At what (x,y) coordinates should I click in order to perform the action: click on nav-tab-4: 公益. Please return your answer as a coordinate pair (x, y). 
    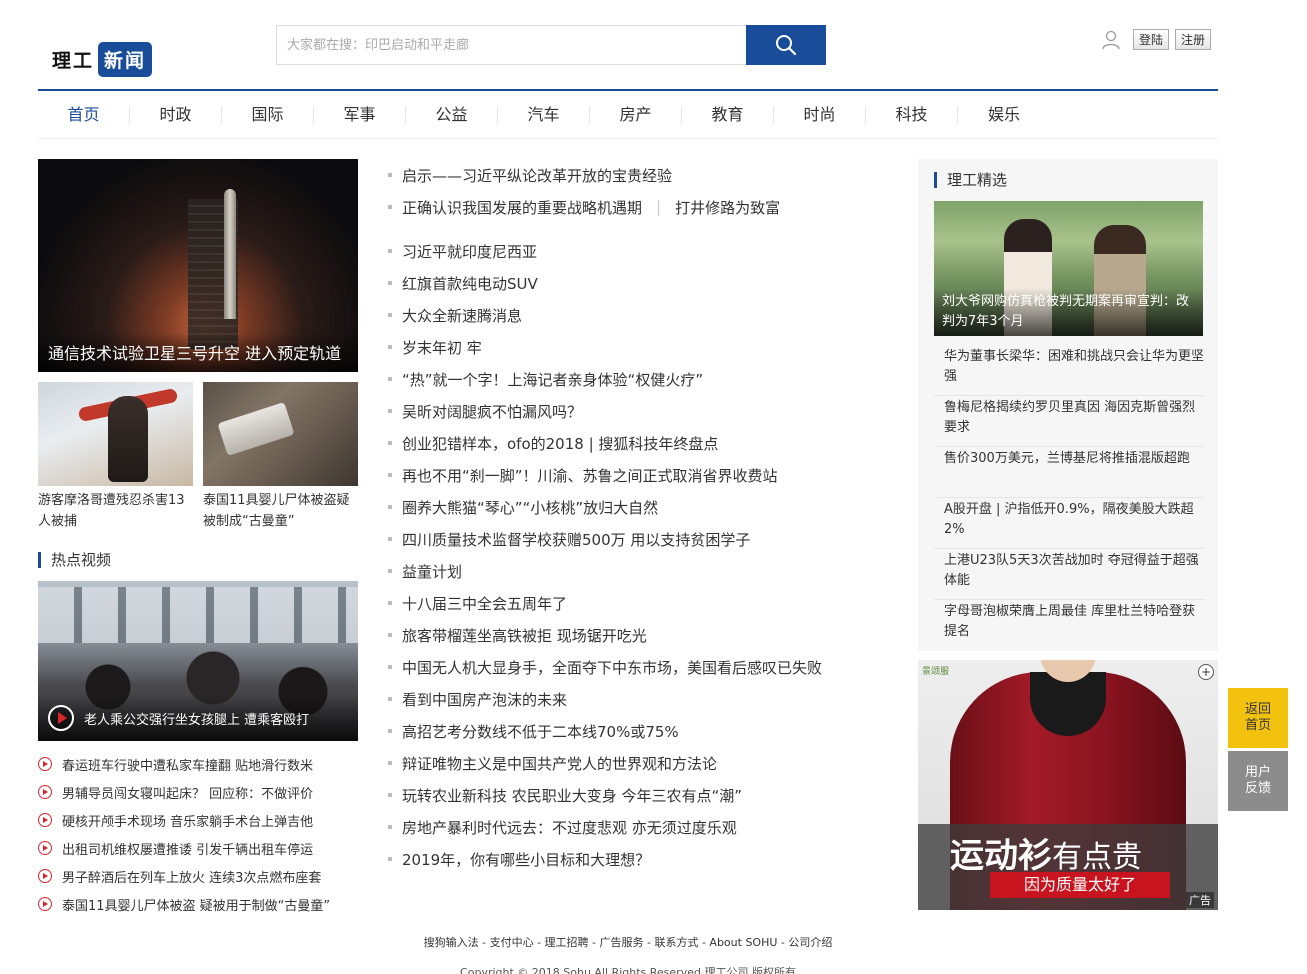
    Looking at the image, I should click on (452, 114).